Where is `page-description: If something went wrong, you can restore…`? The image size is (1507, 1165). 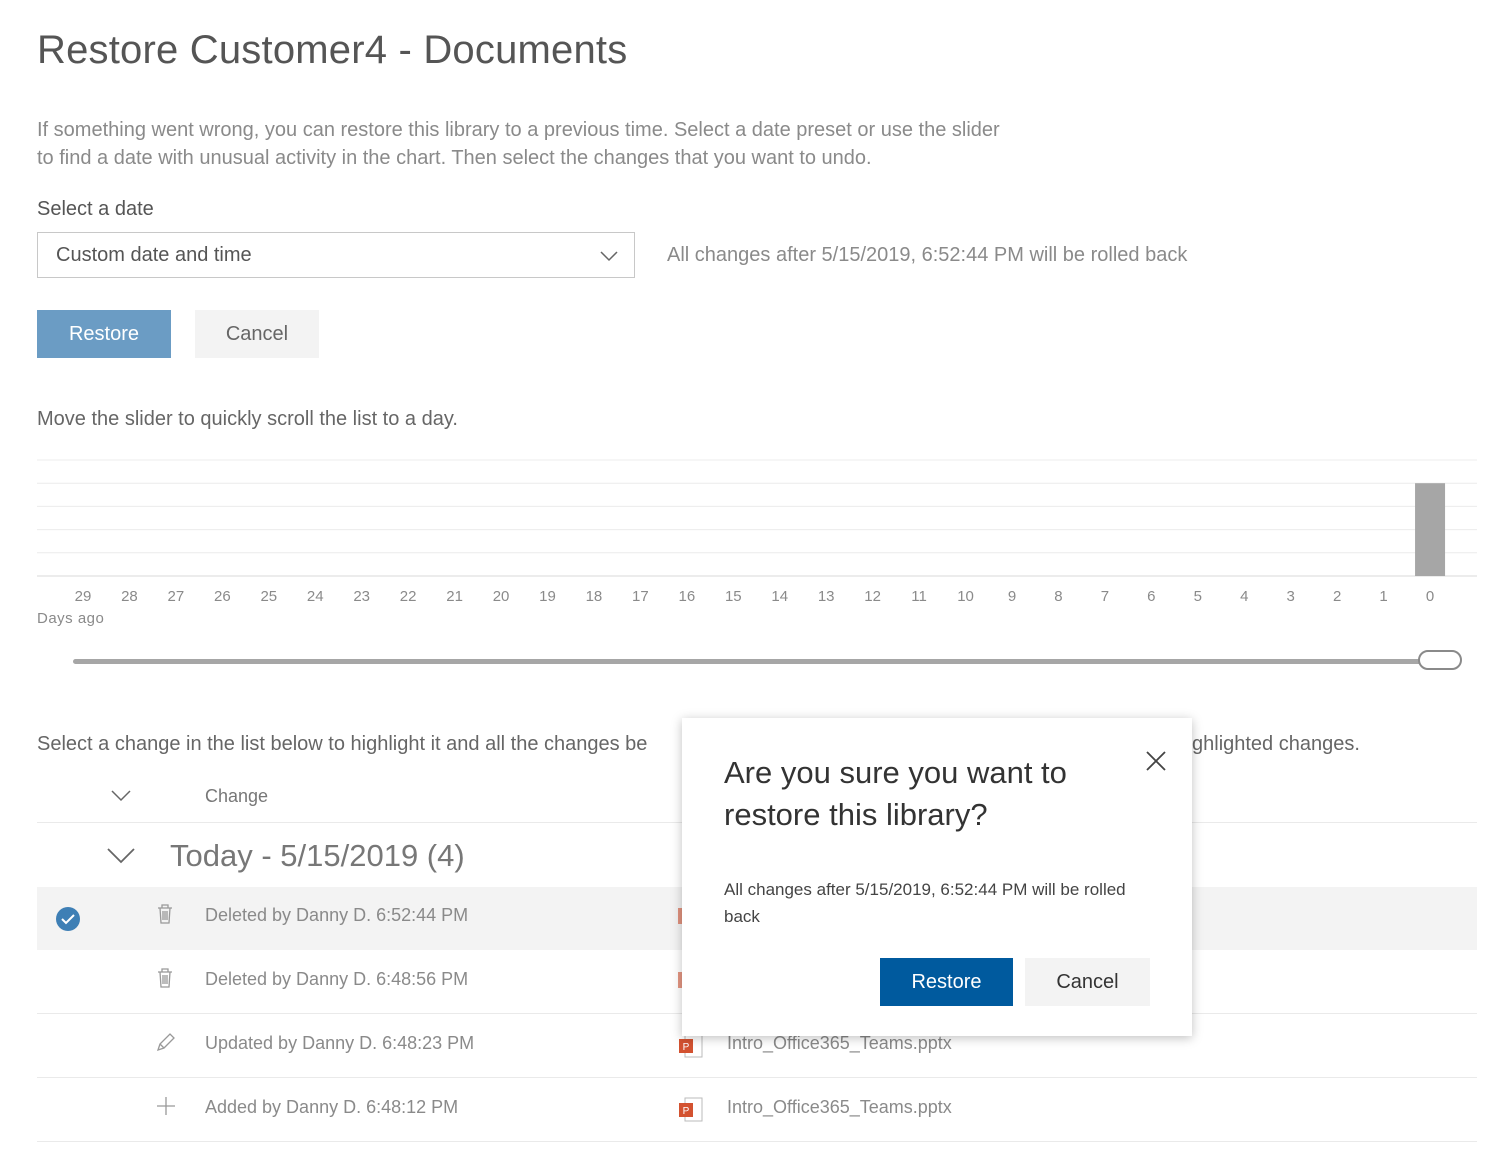 page-description: If something went wrong, you can restore… is located at coordinates (518, 144).